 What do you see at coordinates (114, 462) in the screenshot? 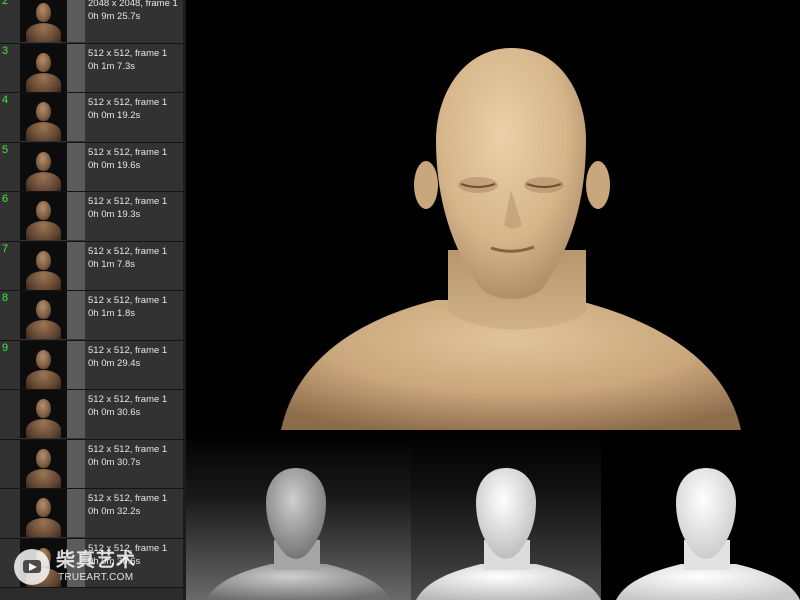
I see `history-row-render-time: 0h 0m 30.7s` at bounding box center [114, 462].